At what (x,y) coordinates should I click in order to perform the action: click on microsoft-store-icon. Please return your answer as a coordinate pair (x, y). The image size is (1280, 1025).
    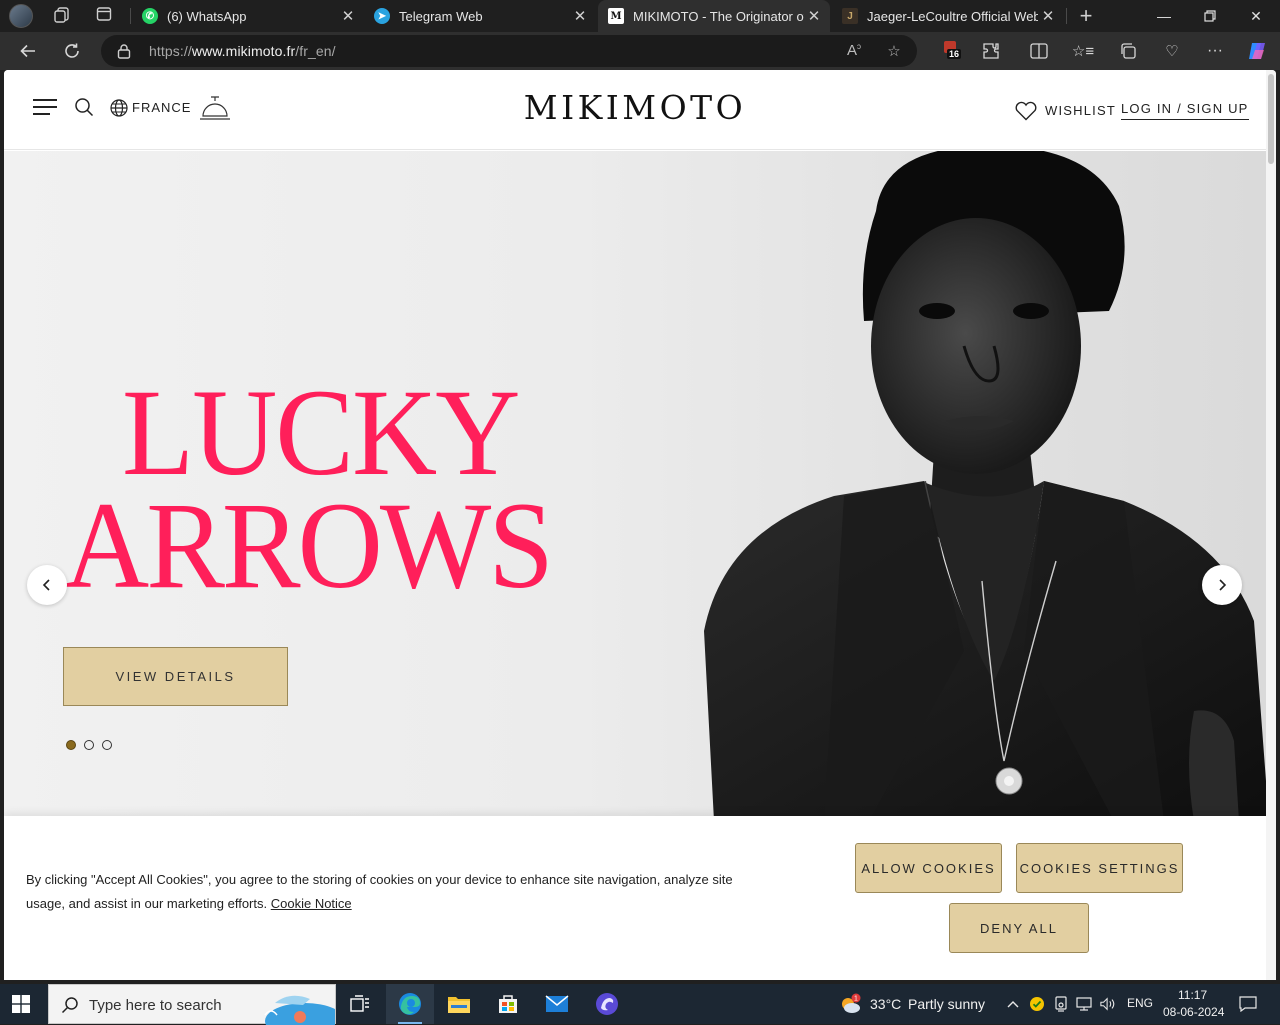
    Looking at the image, I should click on (508, 1004).